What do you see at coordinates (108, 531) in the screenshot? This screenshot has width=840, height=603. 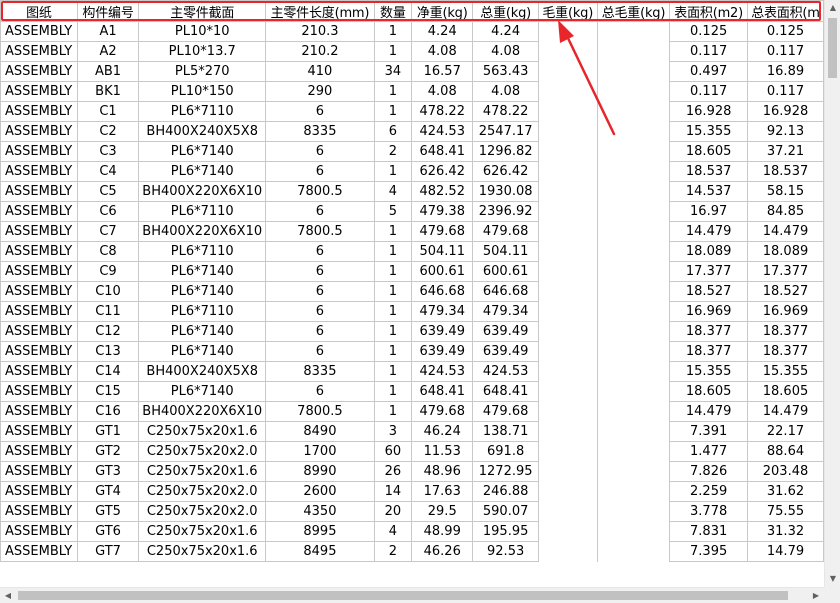 I see `part-id-cell: GT6` at bounding box center [108, 531].